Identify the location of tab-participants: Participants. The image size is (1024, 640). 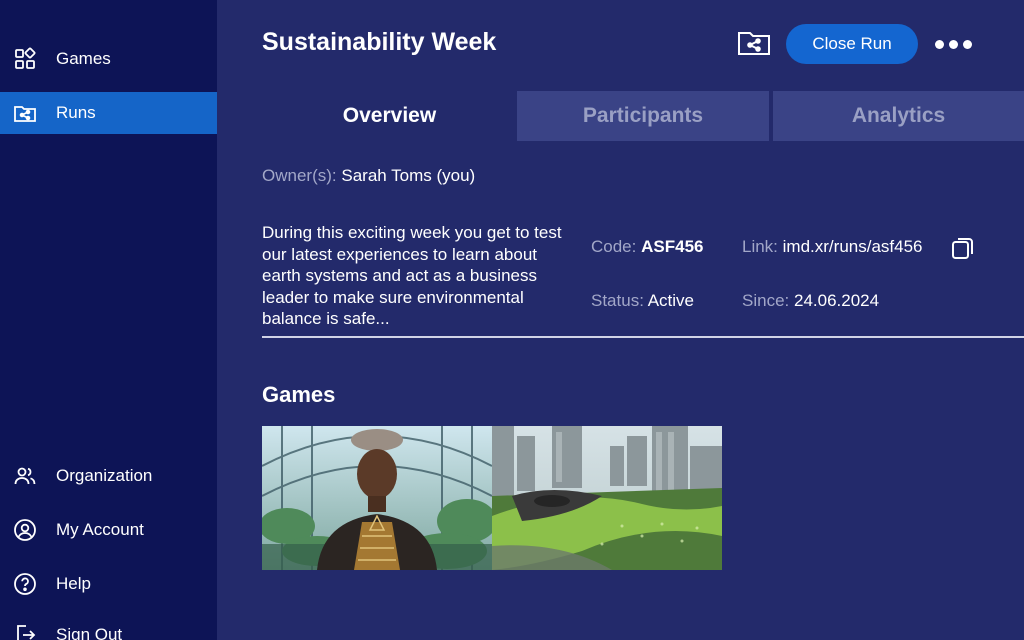
(643, 116).